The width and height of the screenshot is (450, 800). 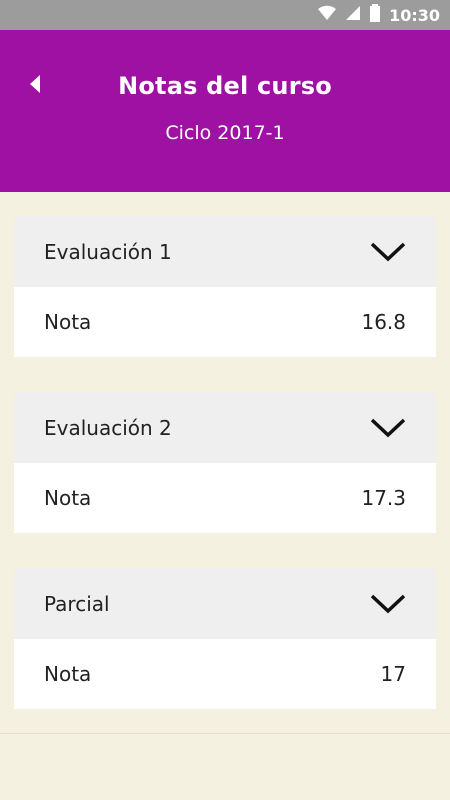 I want to click on evaluation-name: Evaluación 2, so click(x=108, y=427).